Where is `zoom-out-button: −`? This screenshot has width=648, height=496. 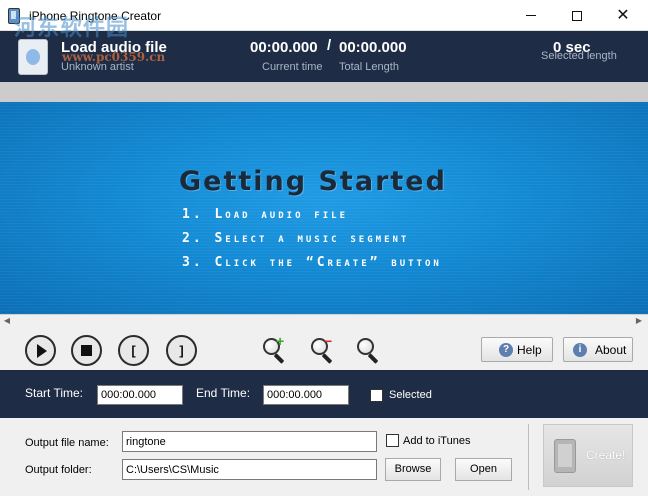
zoom-out-button: − is located at coordinates (323, 348).